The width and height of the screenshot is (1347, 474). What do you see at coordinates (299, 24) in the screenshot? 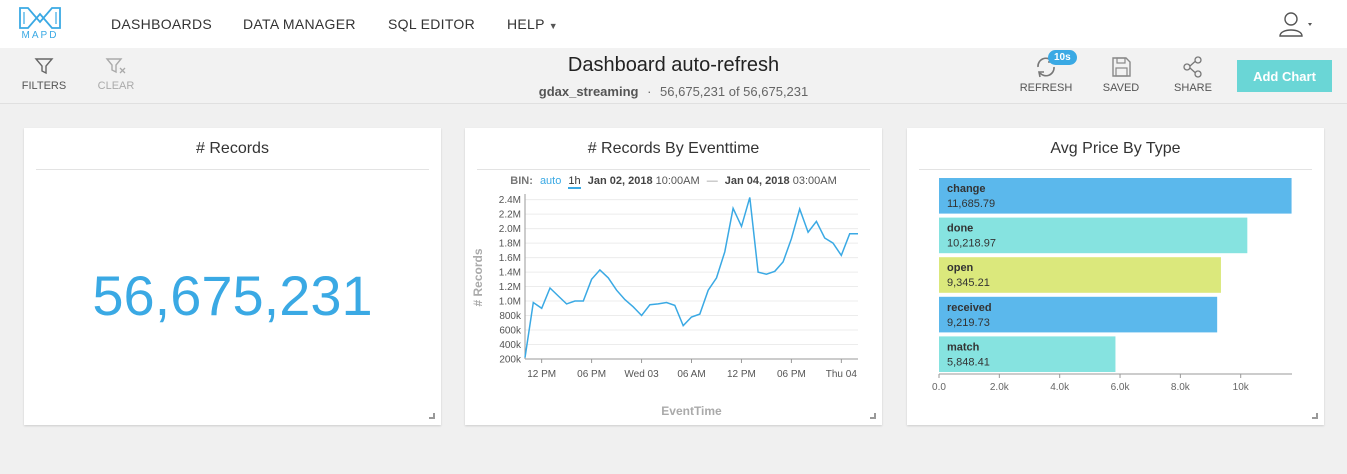
I see `nav-data-manager: DATA MANAGER` at bounding box center [299, 24].